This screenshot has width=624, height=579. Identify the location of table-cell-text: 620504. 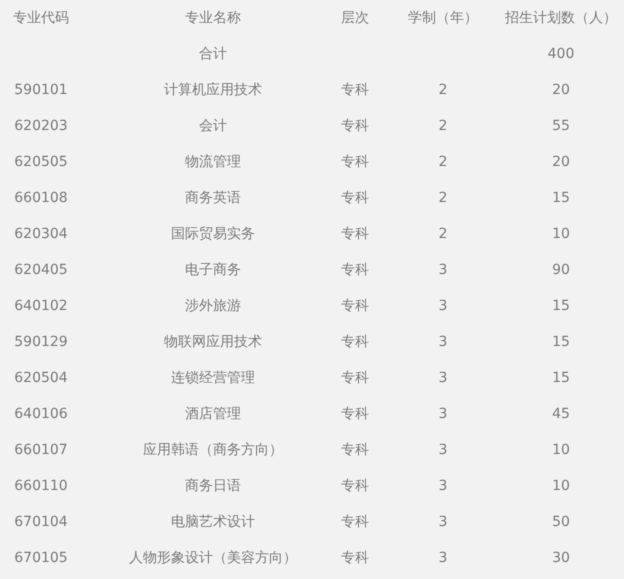
(41, 378).